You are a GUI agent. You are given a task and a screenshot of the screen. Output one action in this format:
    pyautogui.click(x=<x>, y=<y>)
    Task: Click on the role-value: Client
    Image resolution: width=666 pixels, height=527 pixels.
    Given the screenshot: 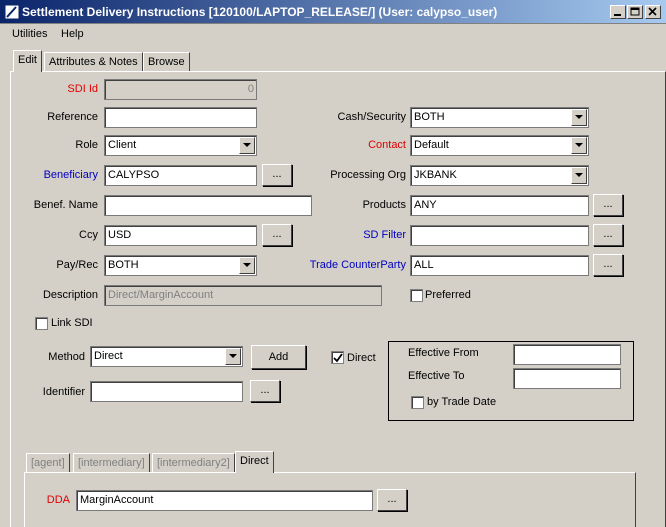 What is the action you would take?
    pyautogui.click(x=122, y=145)
    